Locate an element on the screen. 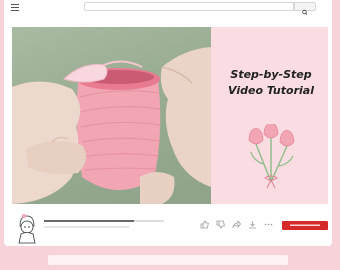  search-button is located at coordinates (305, 8).